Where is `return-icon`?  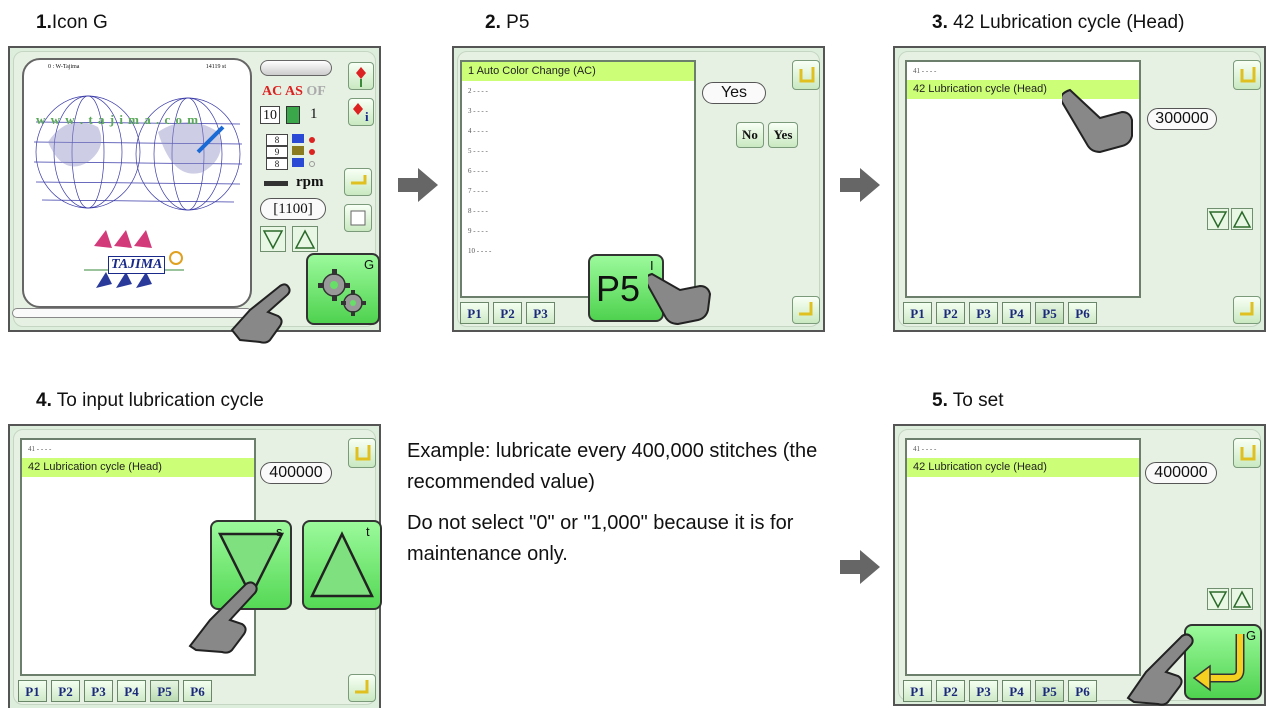 return-icon is located at coordinates (358, 182).